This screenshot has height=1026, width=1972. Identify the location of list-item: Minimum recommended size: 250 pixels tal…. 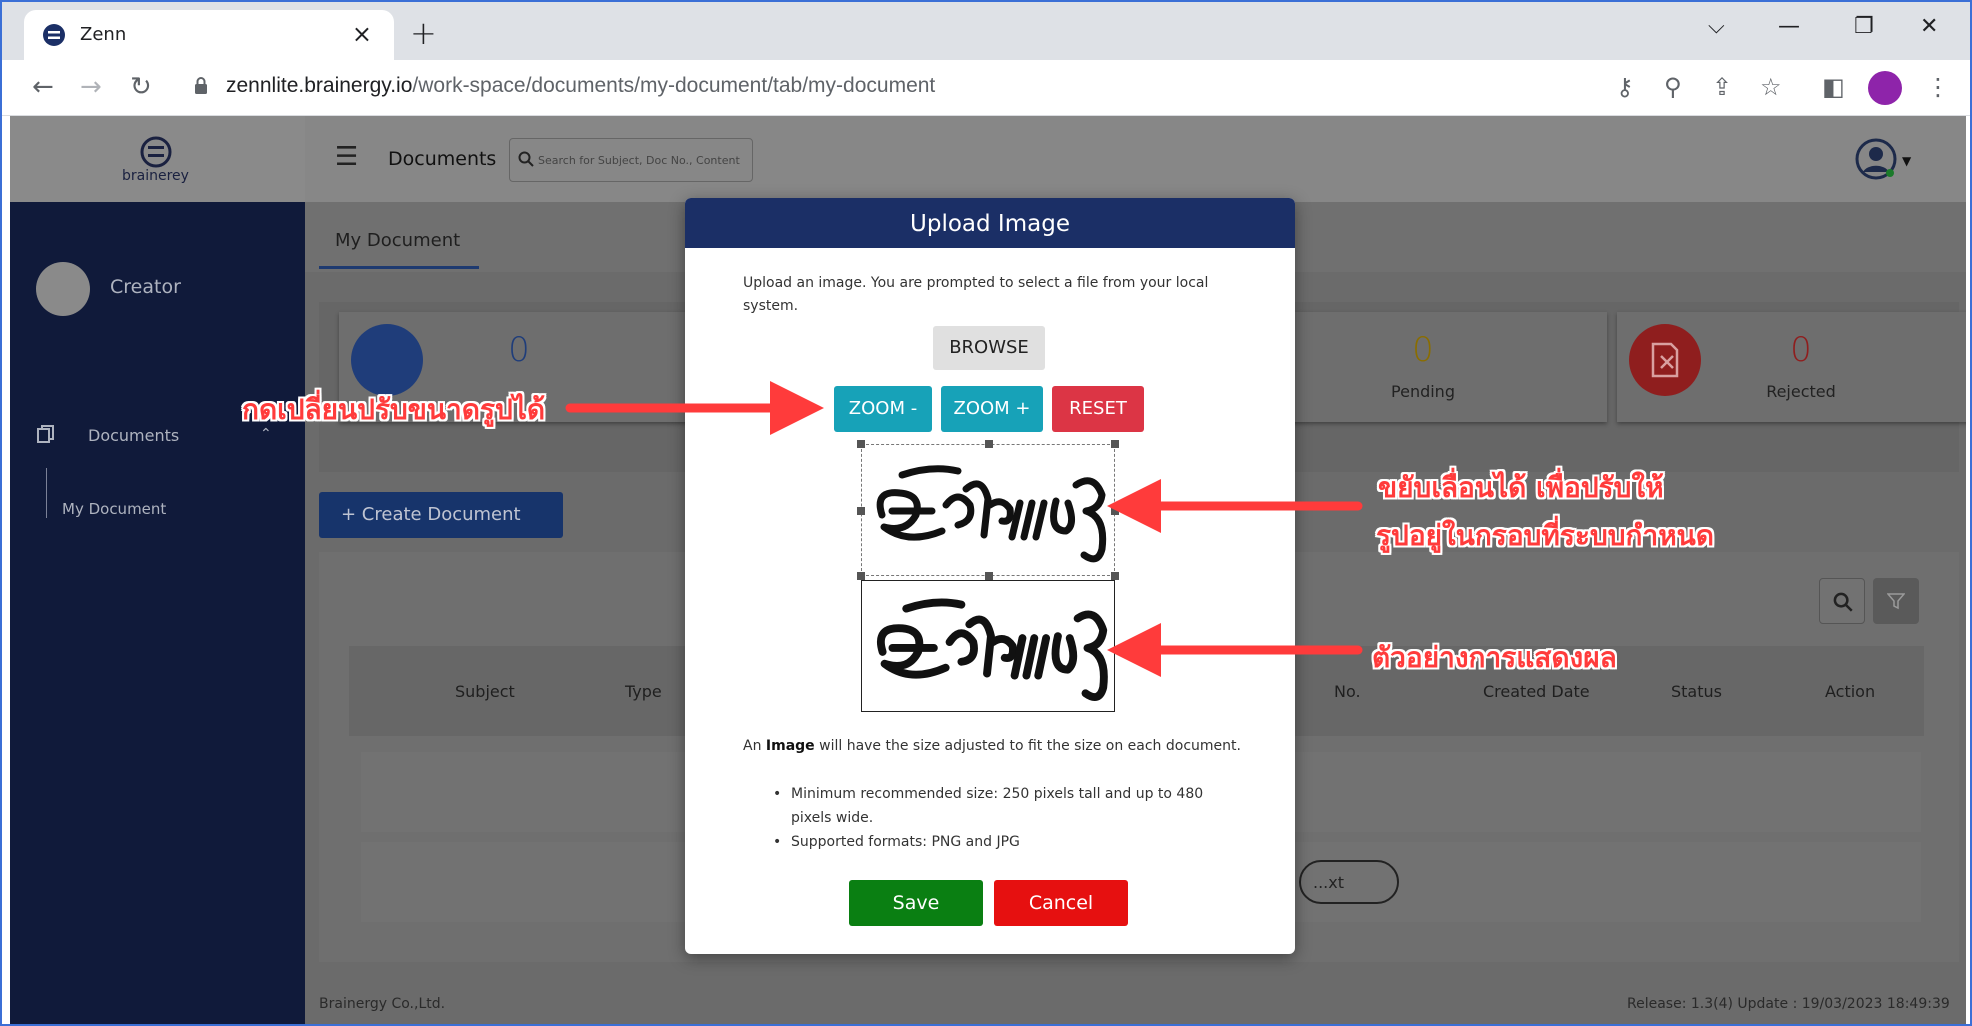
(997, 806).